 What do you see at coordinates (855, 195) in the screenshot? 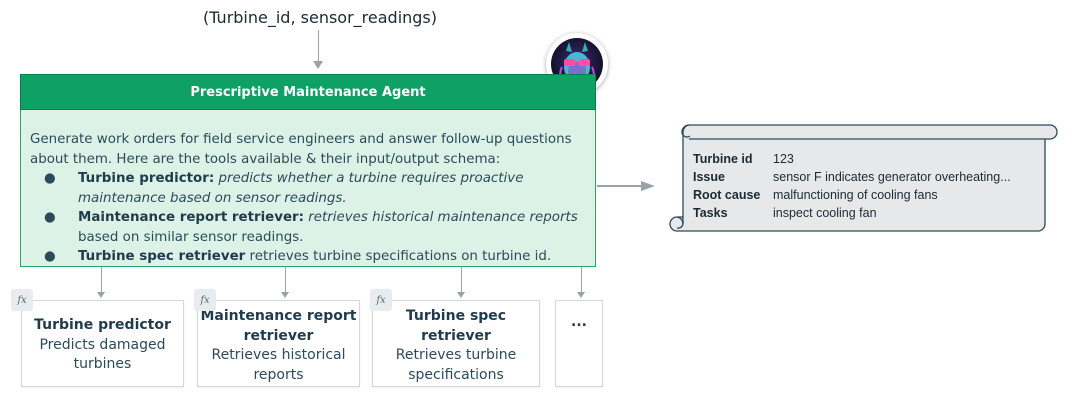
I see `work-order-value: malfunctioning of cooling fans` at bounding box center [855, 195].